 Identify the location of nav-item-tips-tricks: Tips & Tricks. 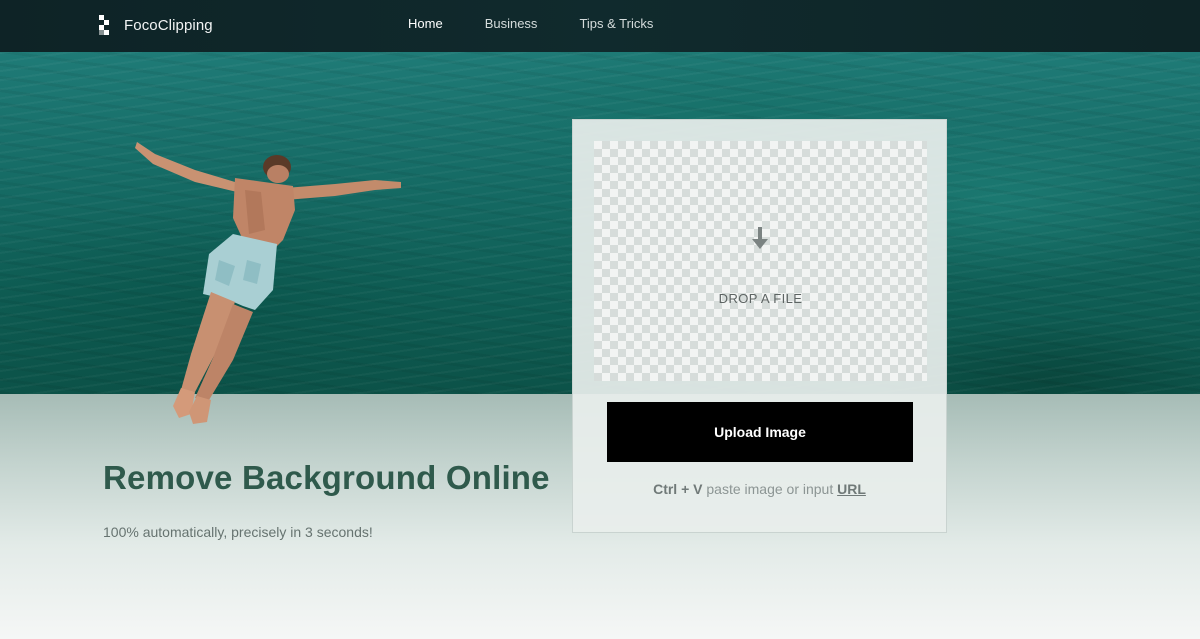
(616, 23).